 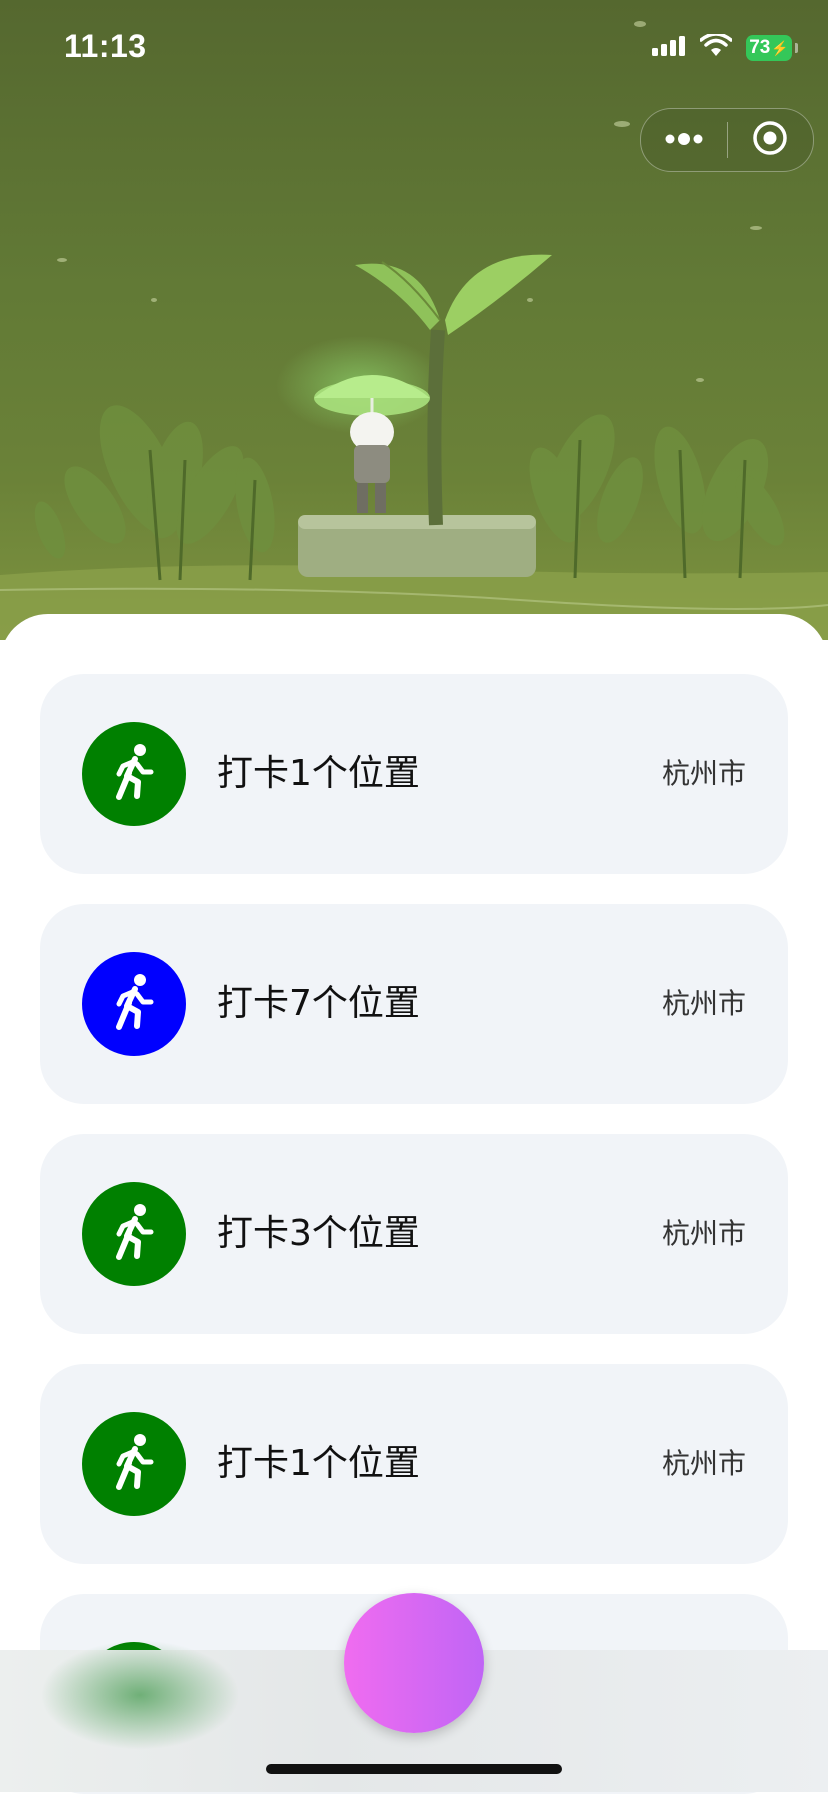 I want to click on charging-bolt-icon: ⚡, so click(x=780, y=47).